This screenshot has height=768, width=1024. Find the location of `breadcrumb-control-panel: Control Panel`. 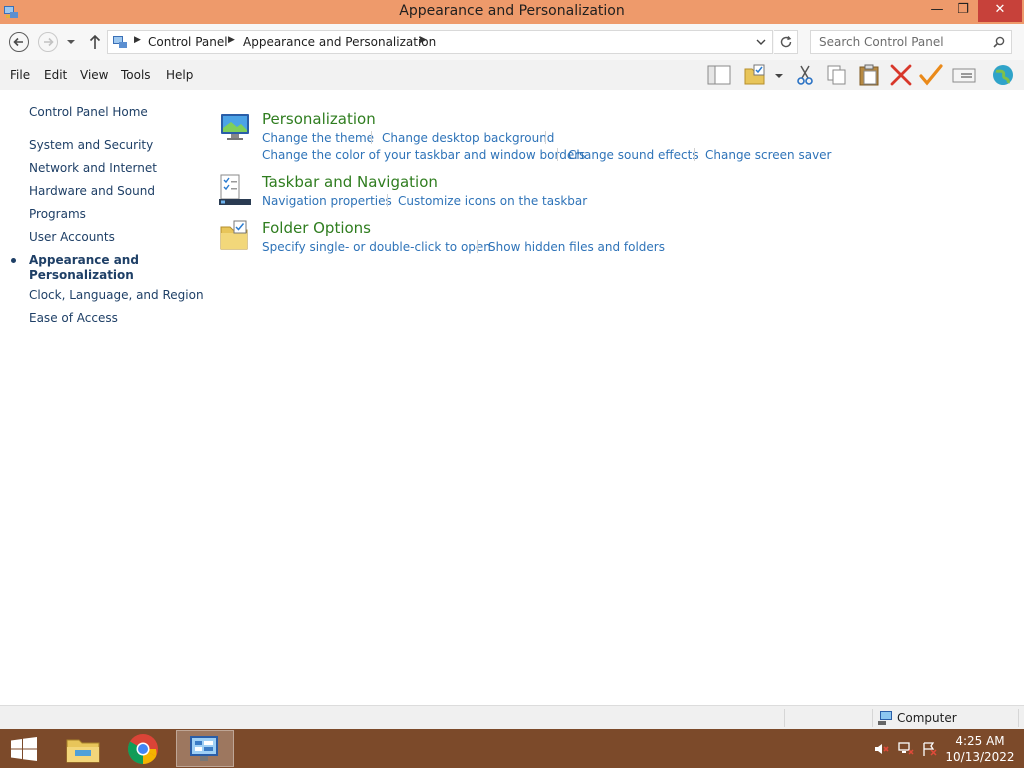

breadcrumb-control-panel: Control Panel is located at coordinates (188, 42).